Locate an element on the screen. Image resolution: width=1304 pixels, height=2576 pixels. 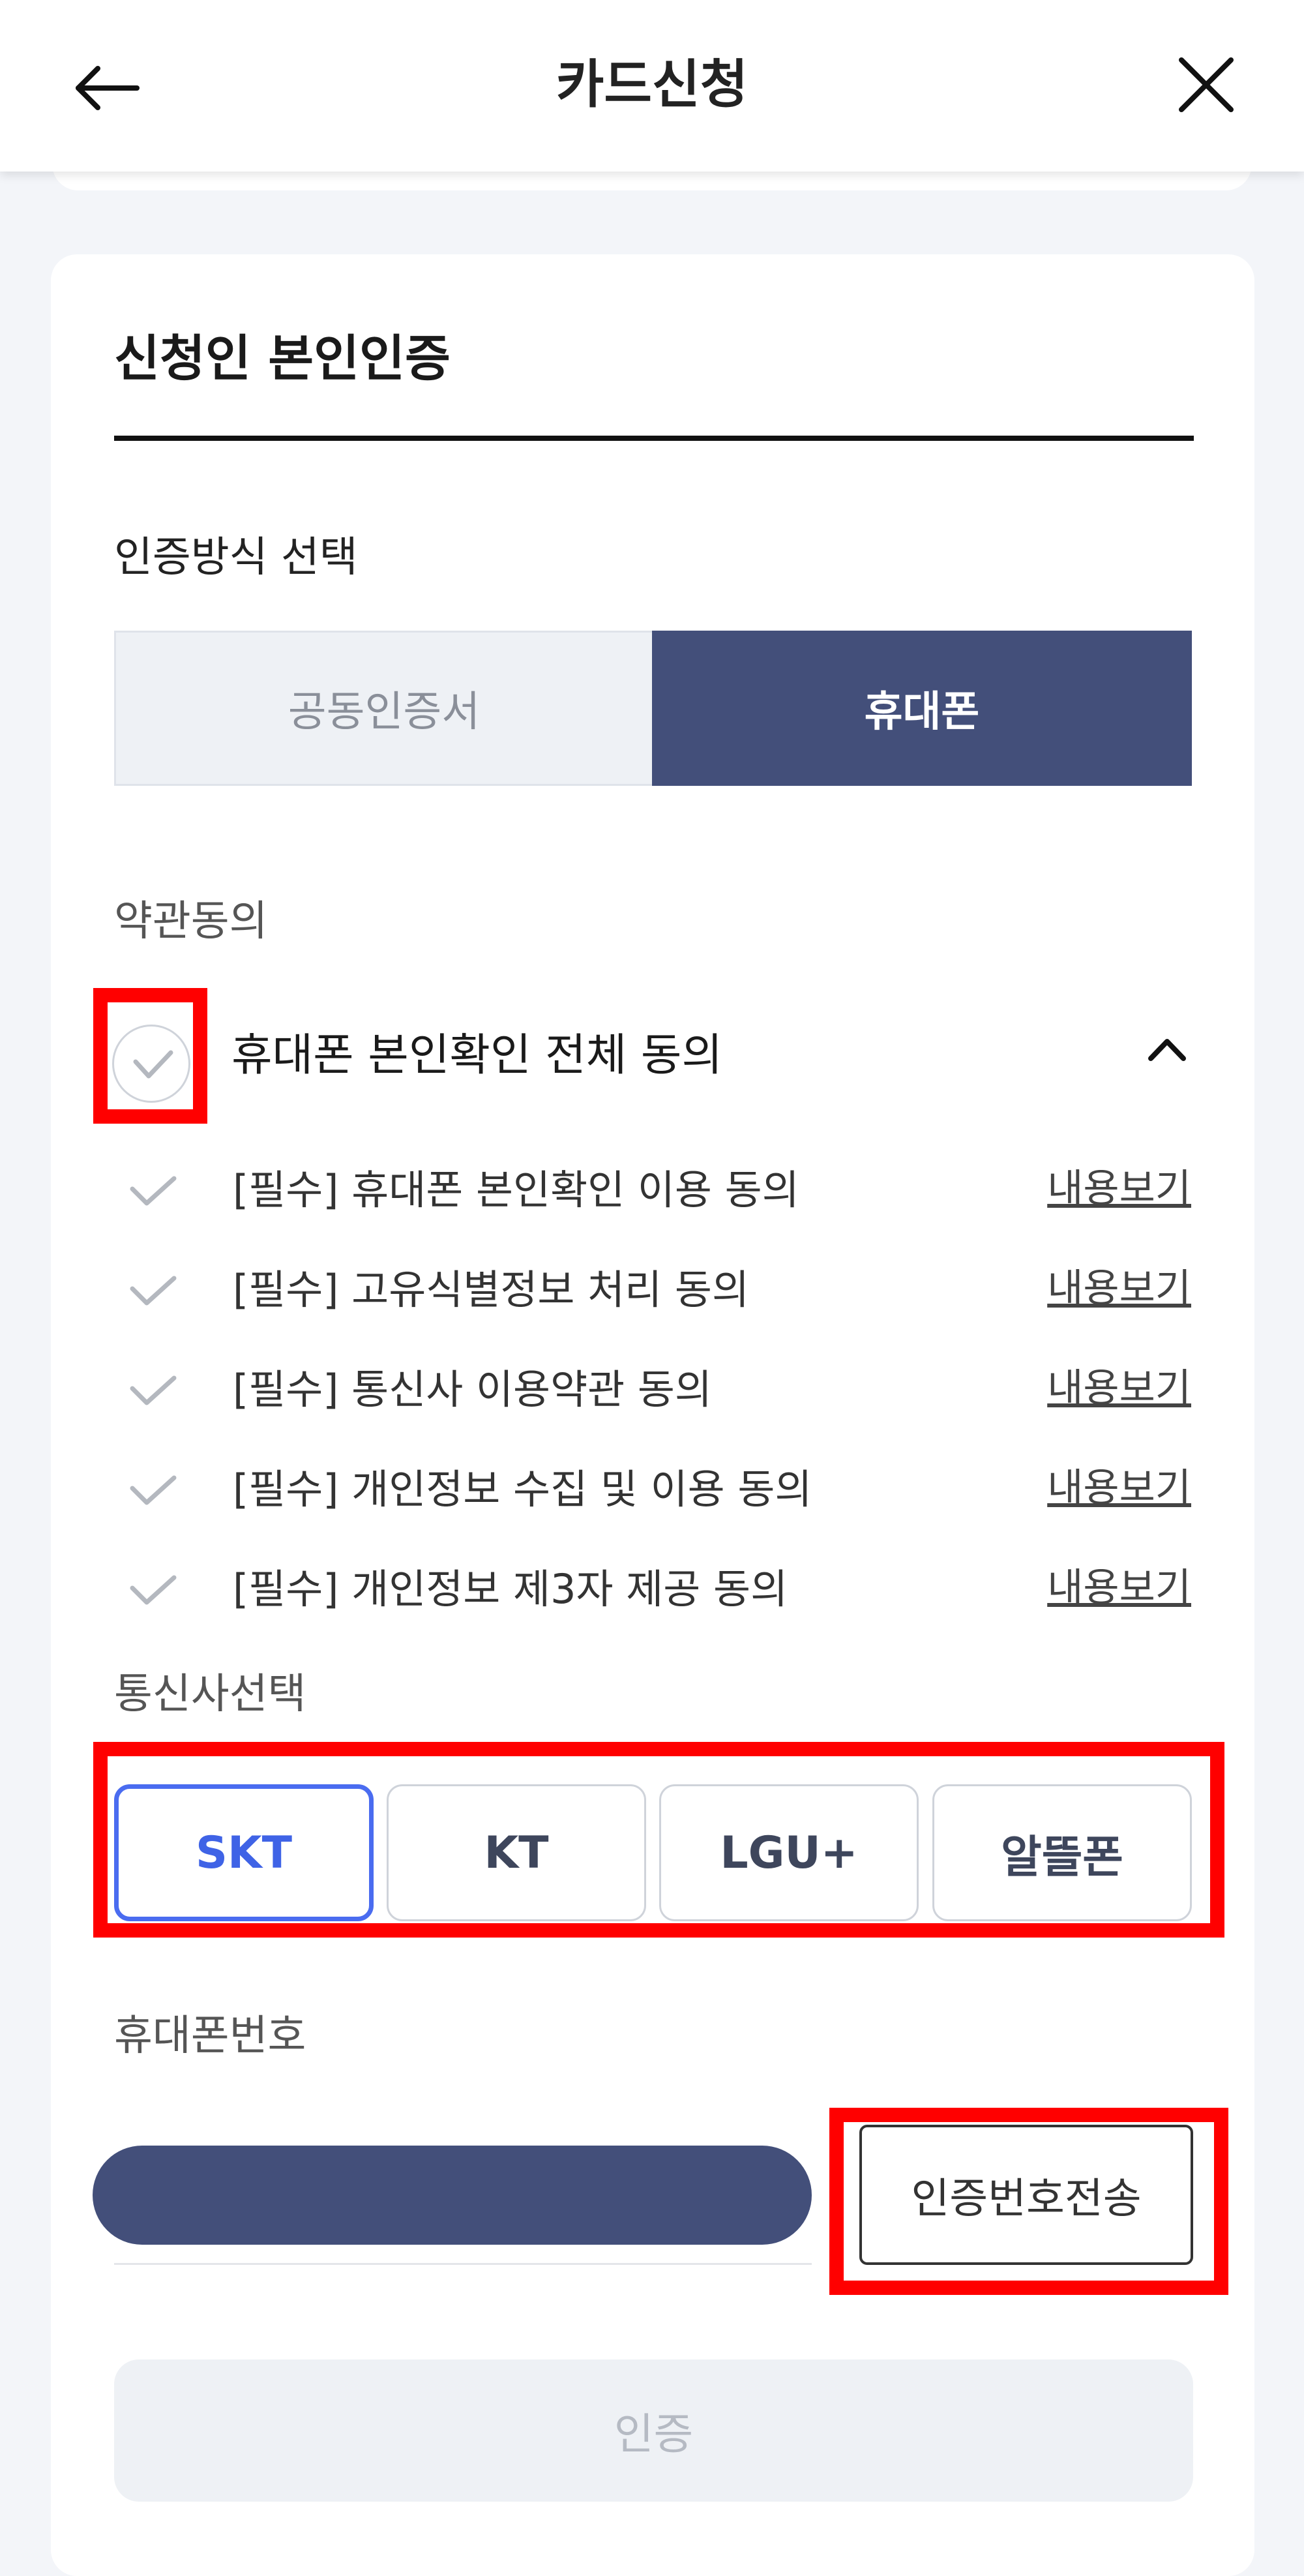
verify-button: 인증 is located at coordinates (653, 2430).